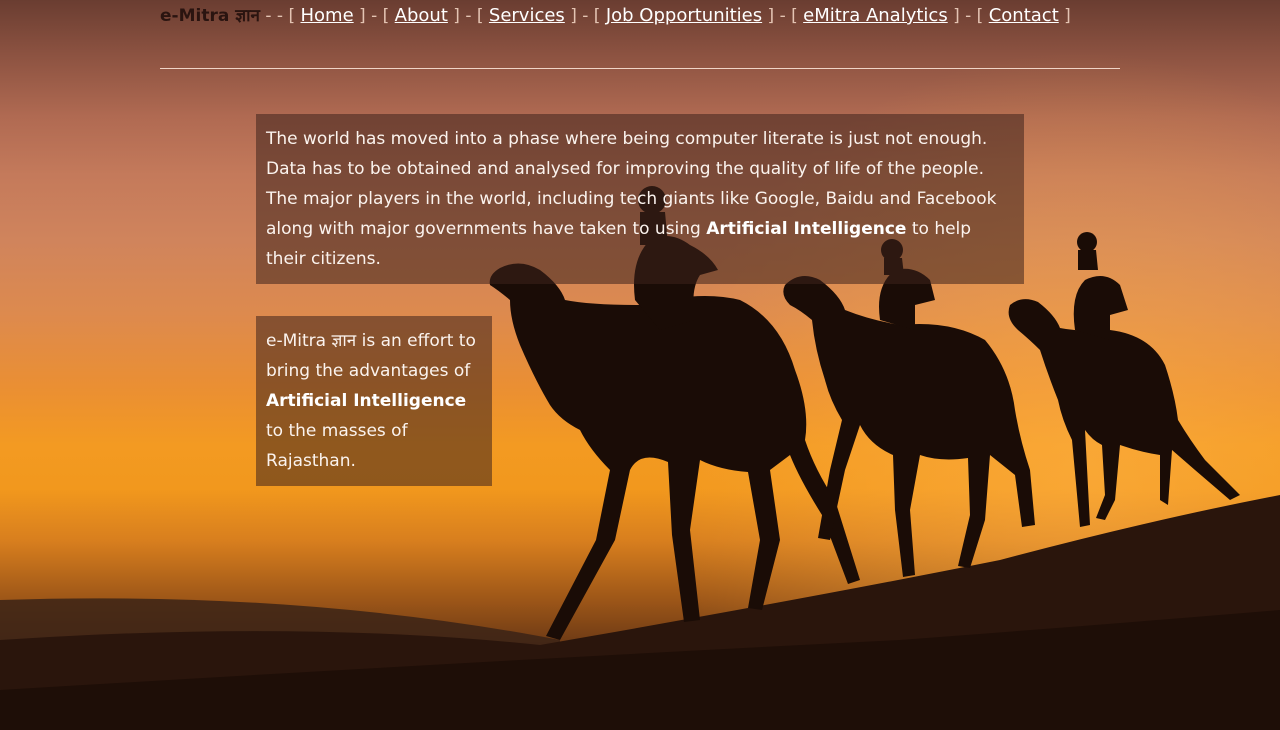 This screenshot has height=730, width=1280. I want to click on intro-highlight: Artificial Intelligence, so click(806, 229).